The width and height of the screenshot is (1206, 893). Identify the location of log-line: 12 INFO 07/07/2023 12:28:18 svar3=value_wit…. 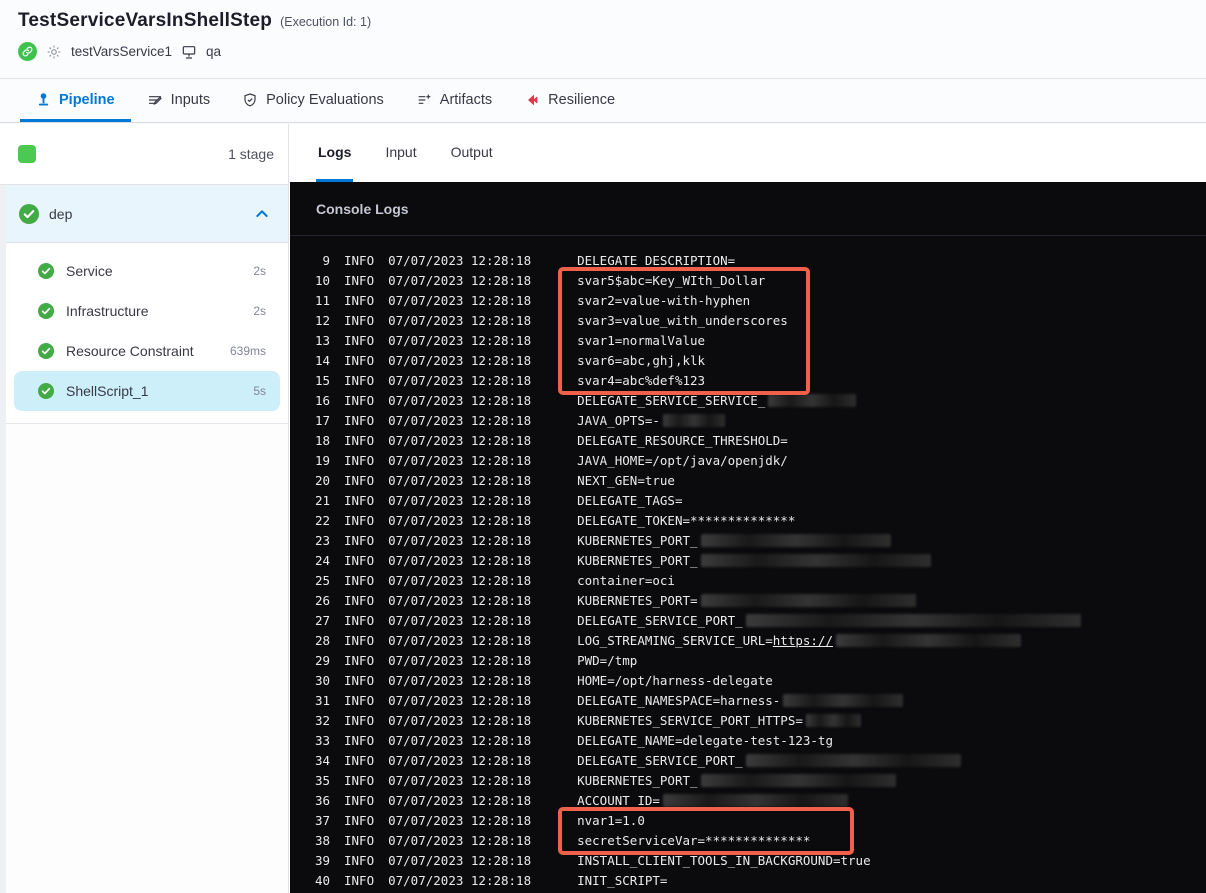
(748, 321).